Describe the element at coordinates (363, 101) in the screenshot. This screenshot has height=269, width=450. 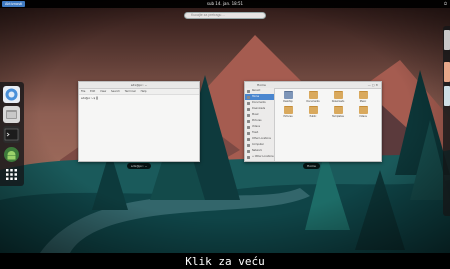
I see `folder-label: Music` at that location.